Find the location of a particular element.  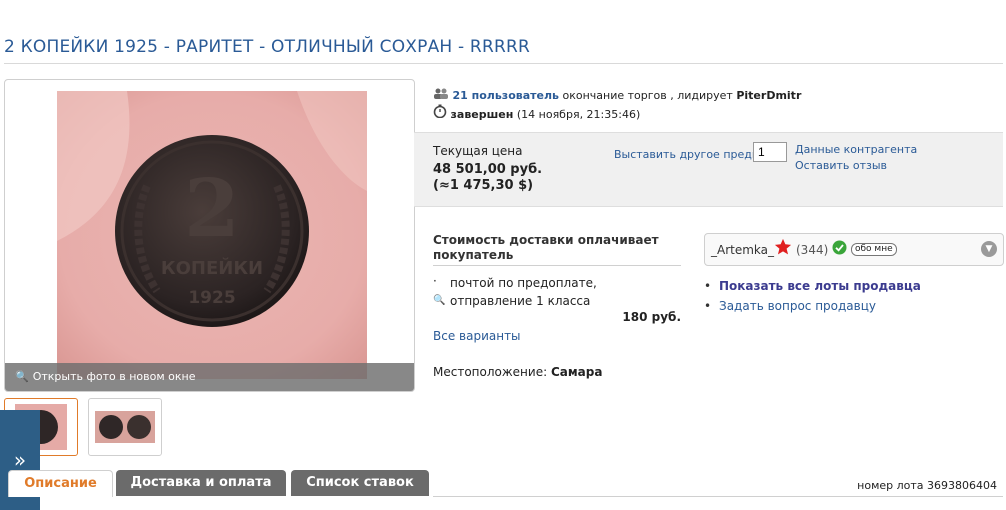

thumbnail-coins-image is located at coordinates (125, 427).